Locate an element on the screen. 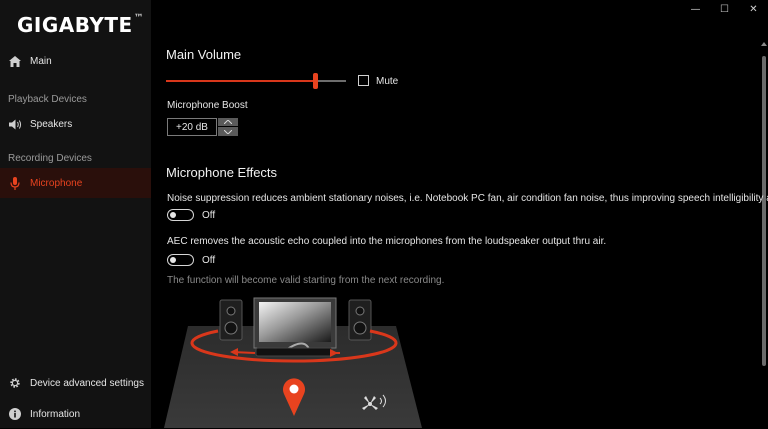 The image size is (768, 429). sidebar-item-label: Device advanced settings is located at coordinates (87, 383).